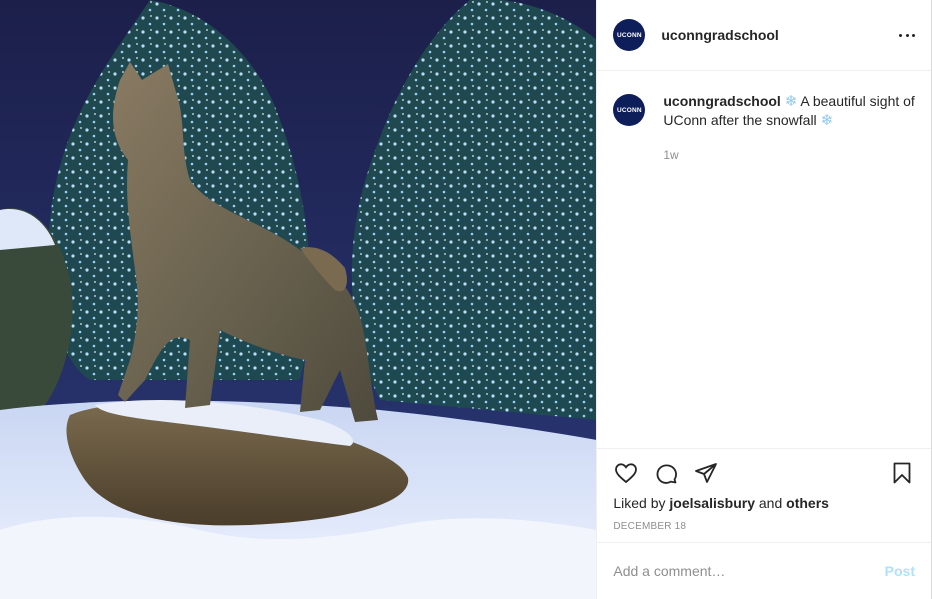 The height and width of the screenshot is (599, 932). I want to click on likes-prefix: Liked by, so click(639, 503).